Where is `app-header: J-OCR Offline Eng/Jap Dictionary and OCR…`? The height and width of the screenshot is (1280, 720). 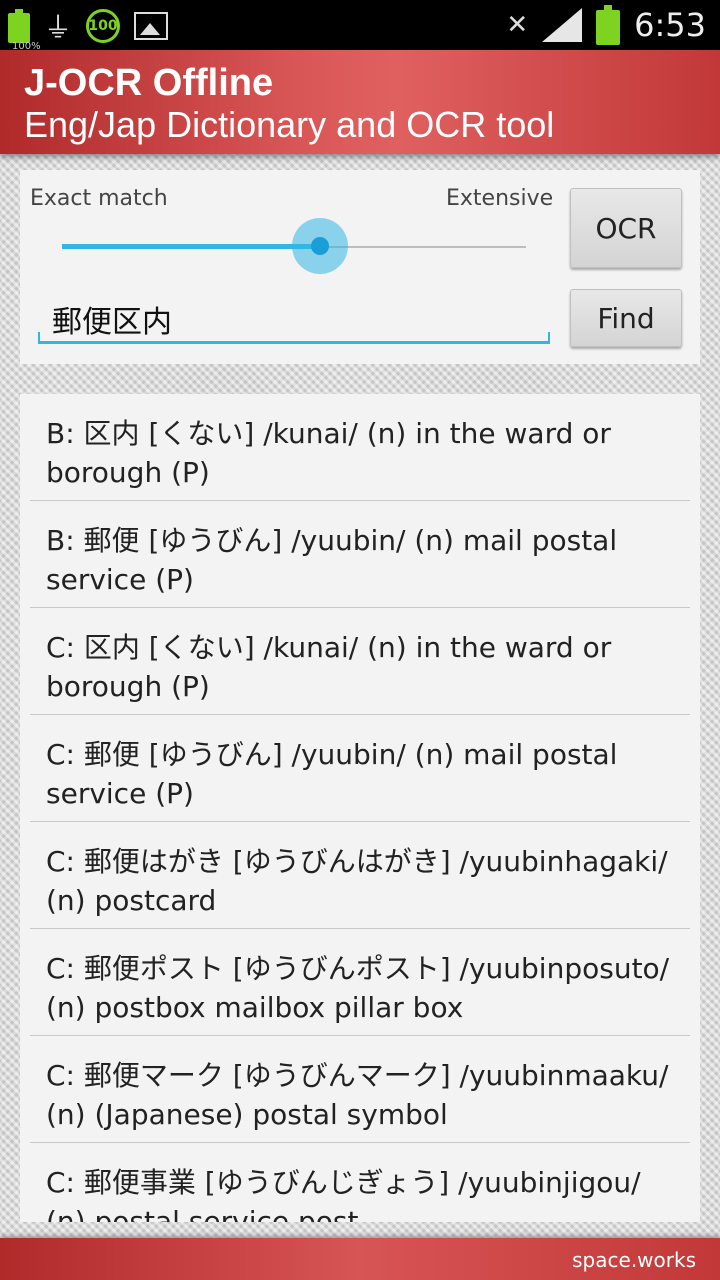 app-header: J-OCR Offline Eng/Jap Dictionary and OCR… is located at coordinates (360, 102).